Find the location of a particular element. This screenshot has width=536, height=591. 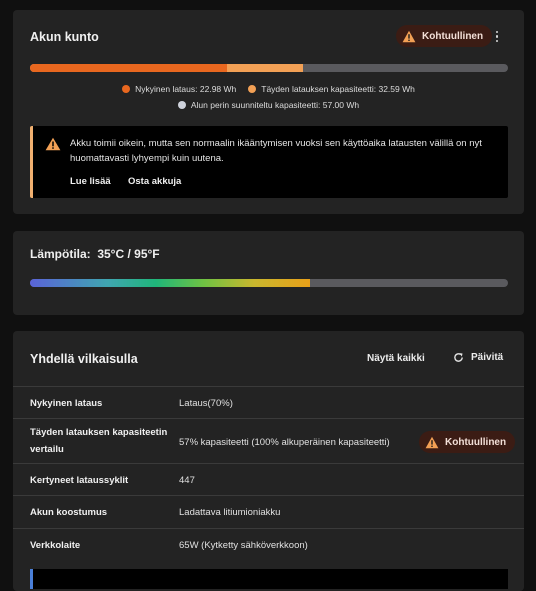

row-label-battery-chemistry: Akun koostumus is located at coordinates (69, 512).